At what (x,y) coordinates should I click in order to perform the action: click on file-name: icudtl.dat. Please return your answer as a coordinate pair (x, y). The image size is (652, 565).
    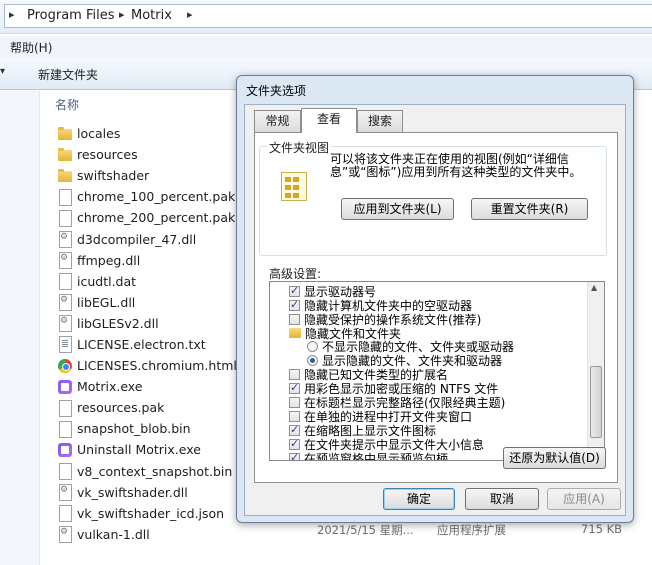
    Looking at the image, I should click on (107, 281).